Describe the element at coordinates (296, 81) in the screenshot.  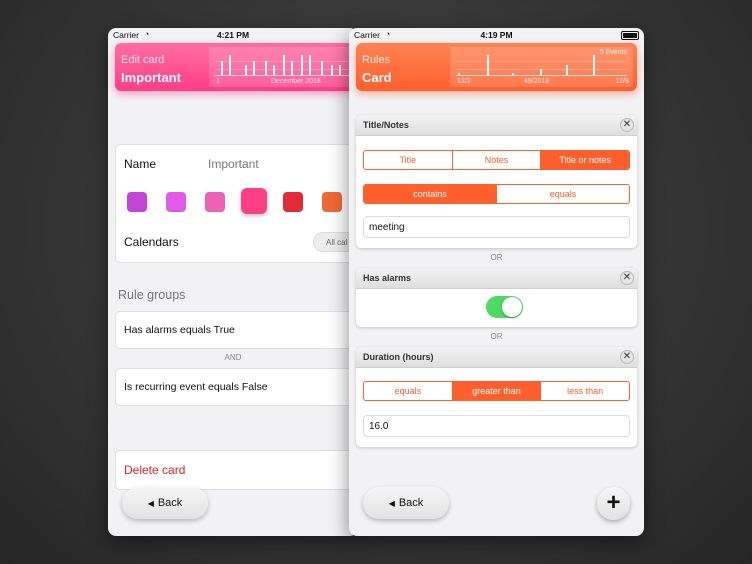
I see `timeline-month-label: December 2018` at that location.